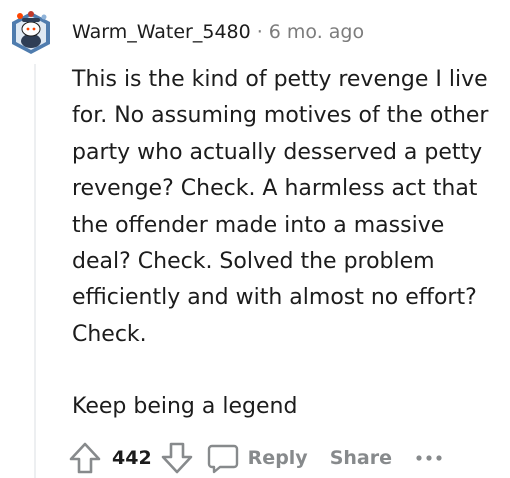 The height and width of the screenshot is (478, 510). I want to click on comment-header: Warm_Water_5480 · 6 mo. ago, so click(218, 32).